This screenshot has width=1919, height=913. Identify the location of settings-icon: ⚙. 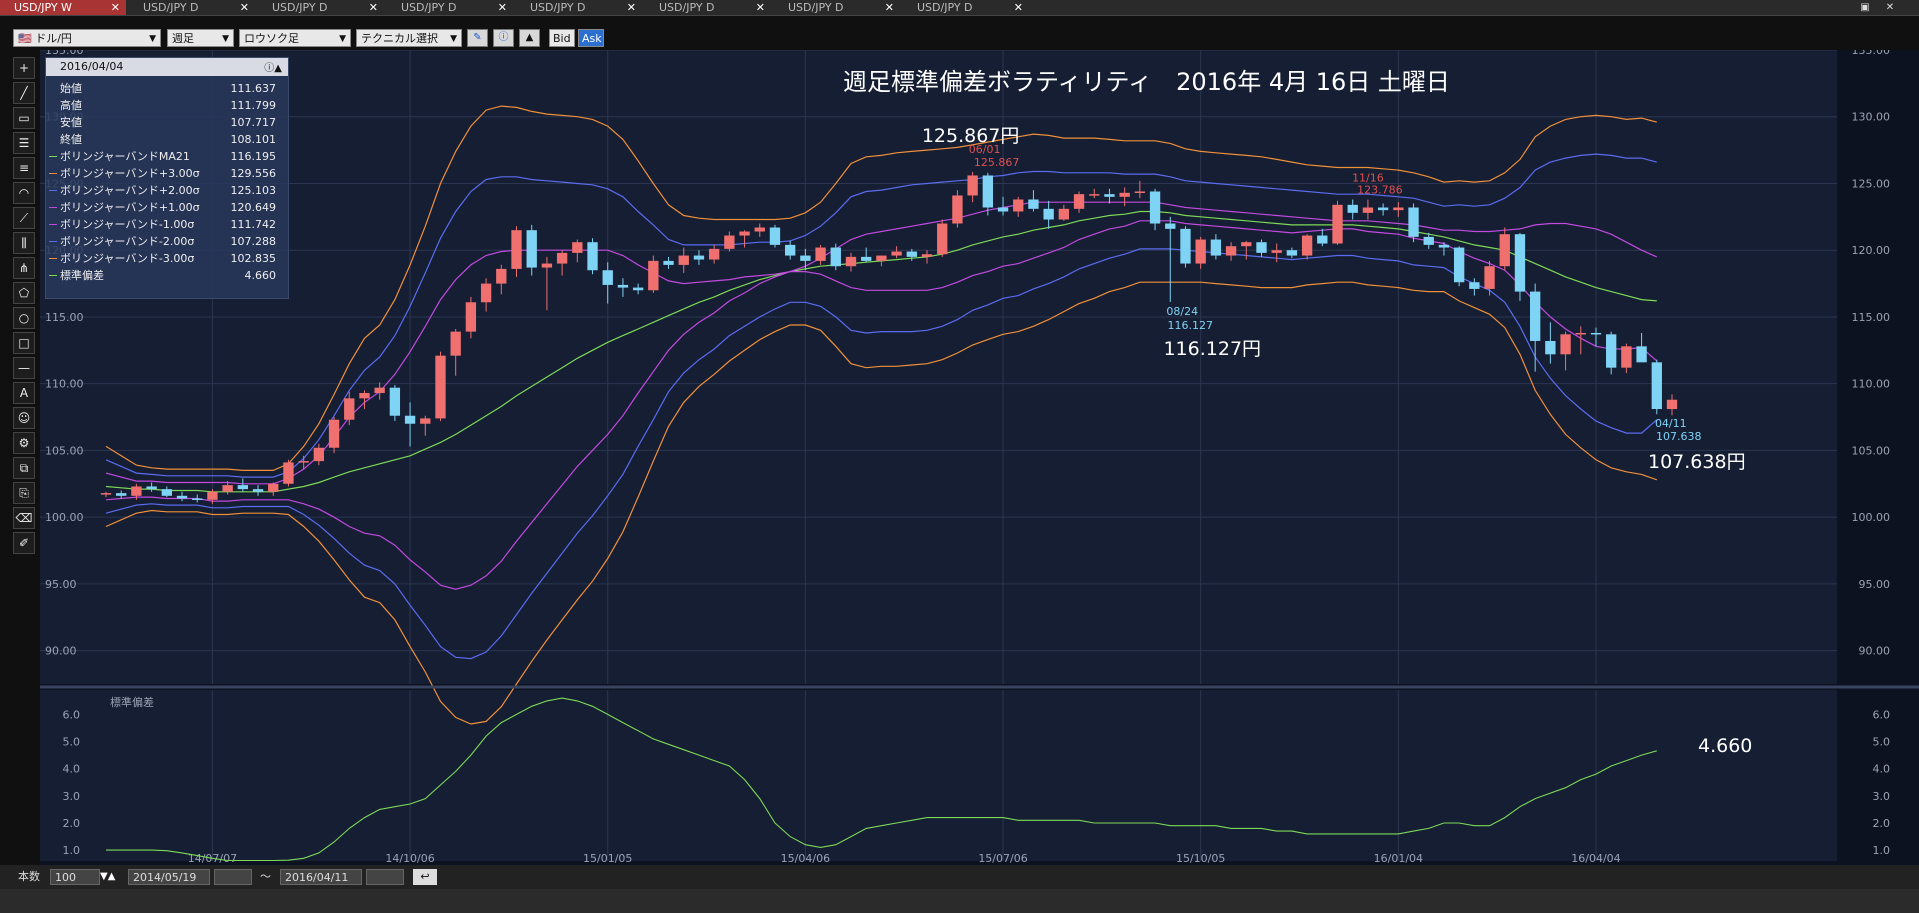
(24, 443).